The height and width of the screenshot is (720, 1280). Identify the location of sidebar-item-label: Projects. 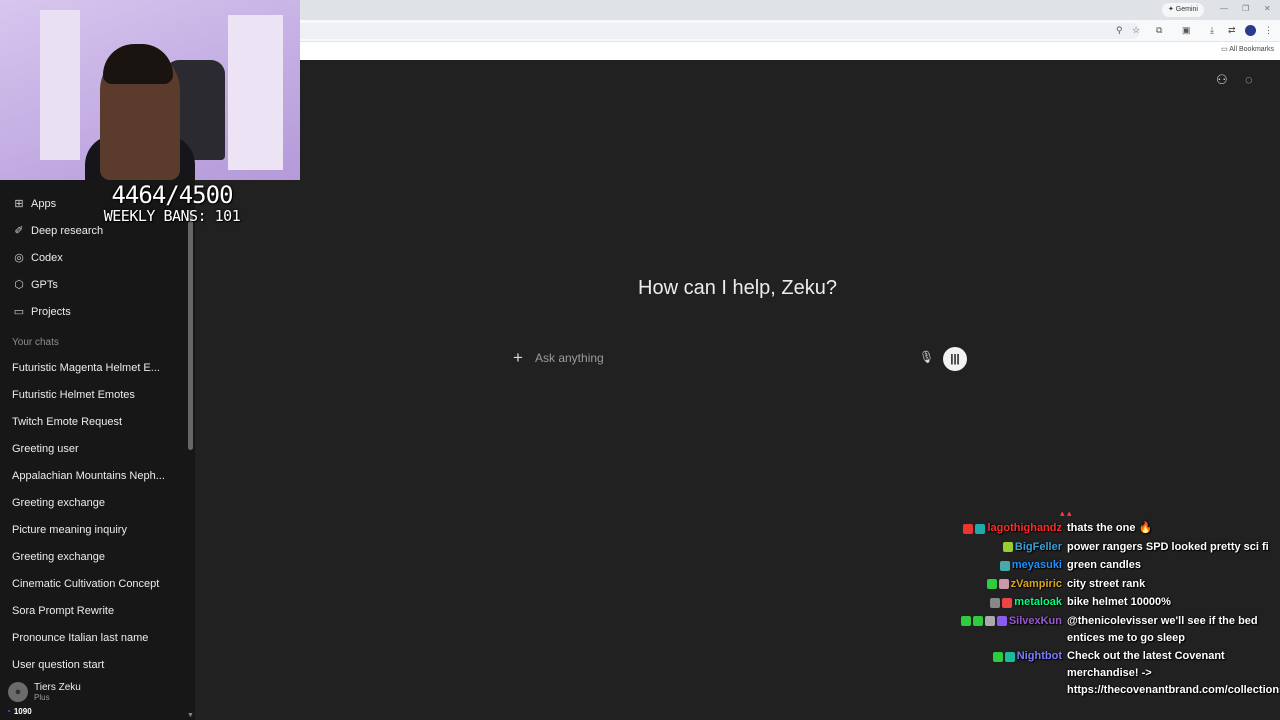
(51, 311).